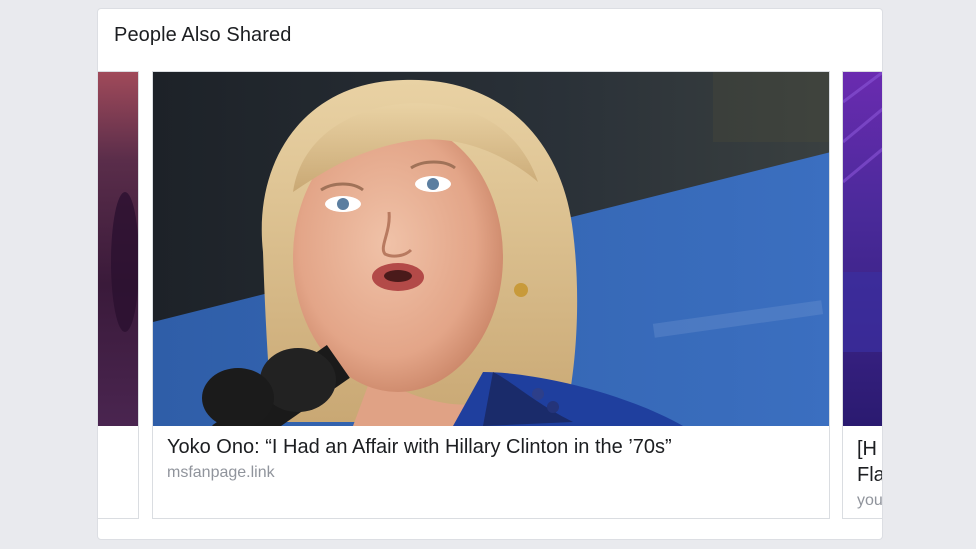 The width and height of the screenshot is (976, 549). Describe the element at coordinates (870, 475) in the screenshot. I see `next-story-title-line2: Fla` at that location.